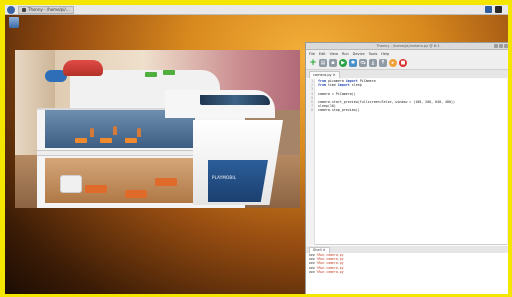  Describe the element at coordinates (323, 63) in the screenshot. I see `open-file-icon: ▤` at that location.